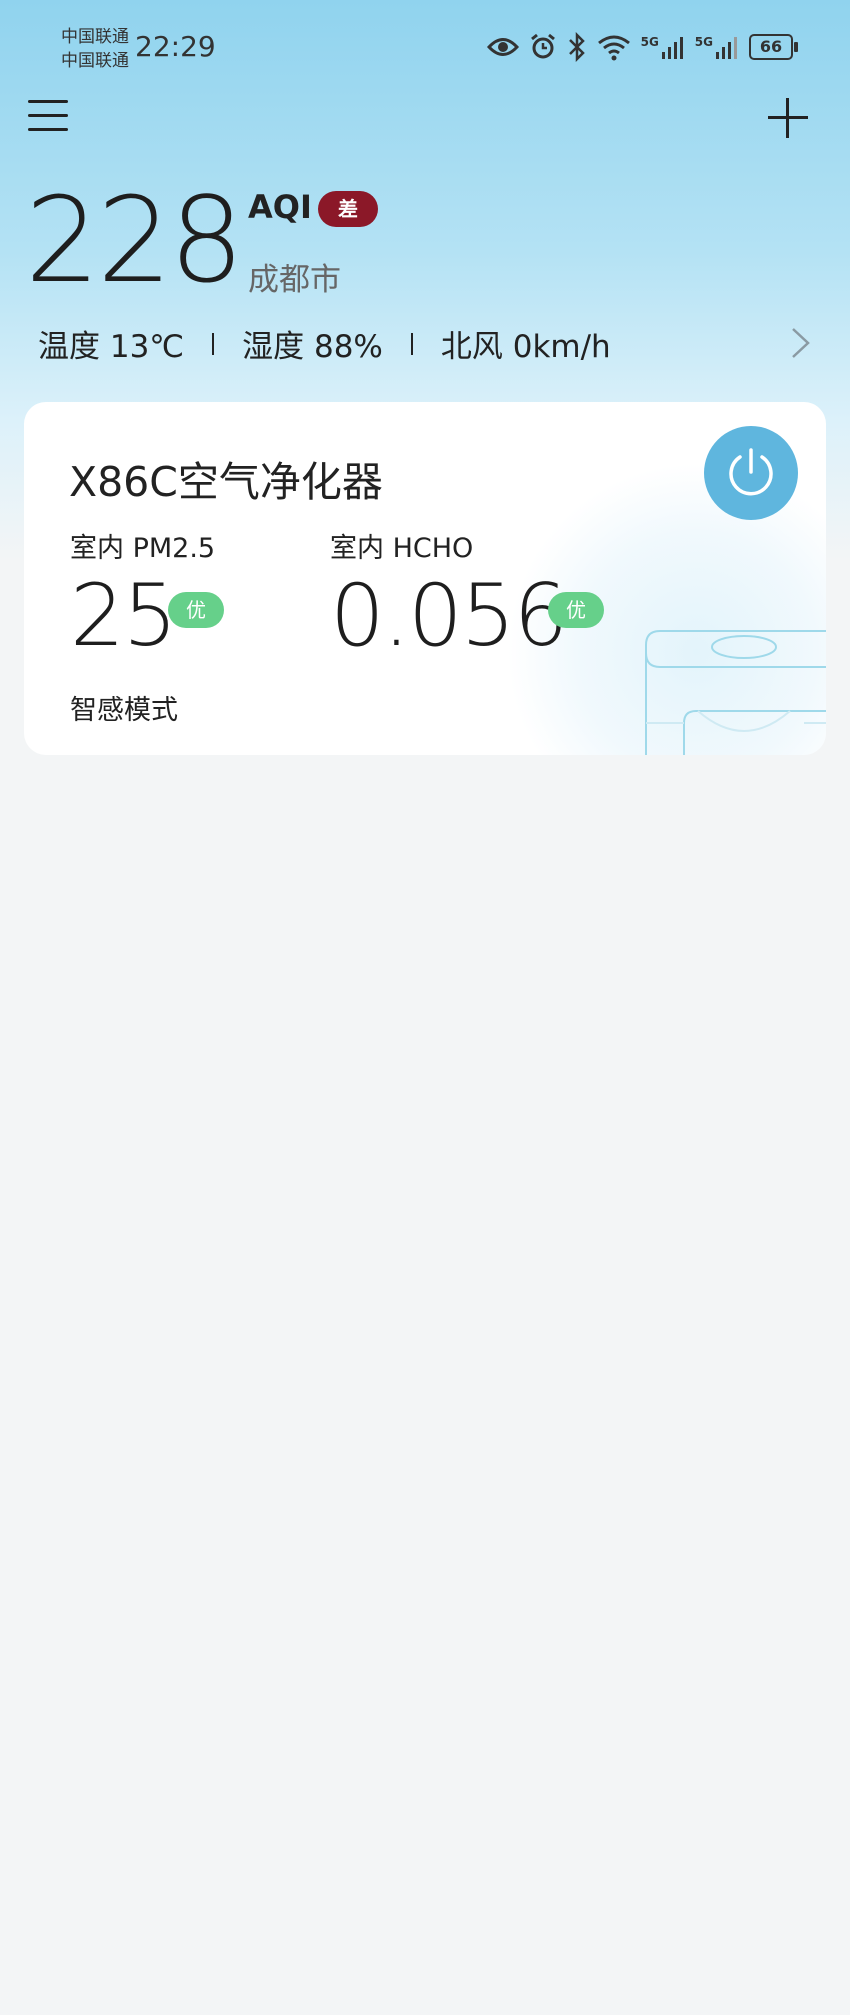 This screenshot has height=2015, width=850. Describe the element at coordinates (502, 47) in the screenshot. I see `eye-icon` at that location.